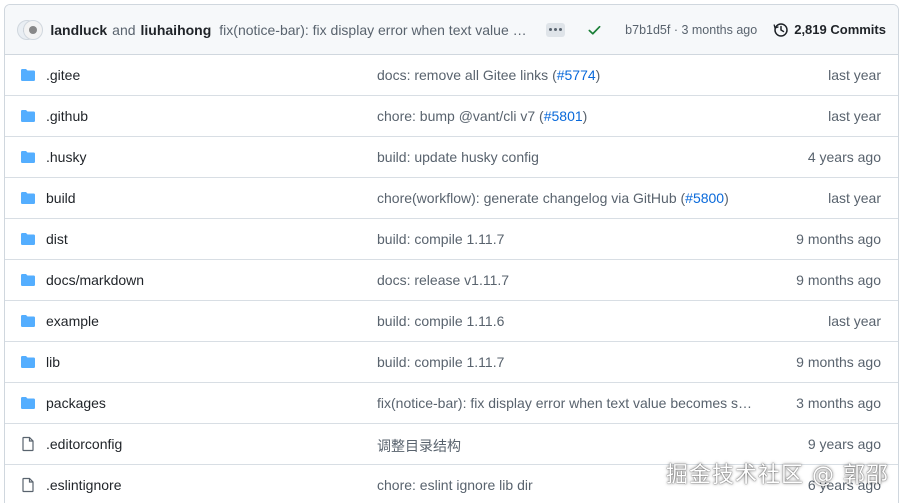 This screenshot has height=503, width=903. I want to click on file-name-link: lib, so click(53, 362).